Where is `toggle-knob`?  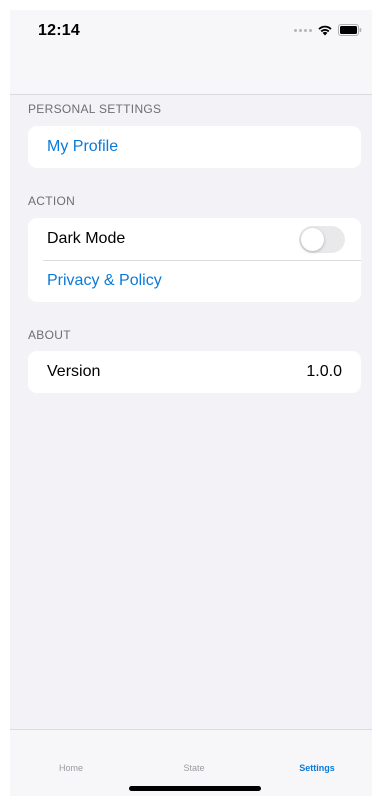 toggle-knob is located at coordinates (312, 239).